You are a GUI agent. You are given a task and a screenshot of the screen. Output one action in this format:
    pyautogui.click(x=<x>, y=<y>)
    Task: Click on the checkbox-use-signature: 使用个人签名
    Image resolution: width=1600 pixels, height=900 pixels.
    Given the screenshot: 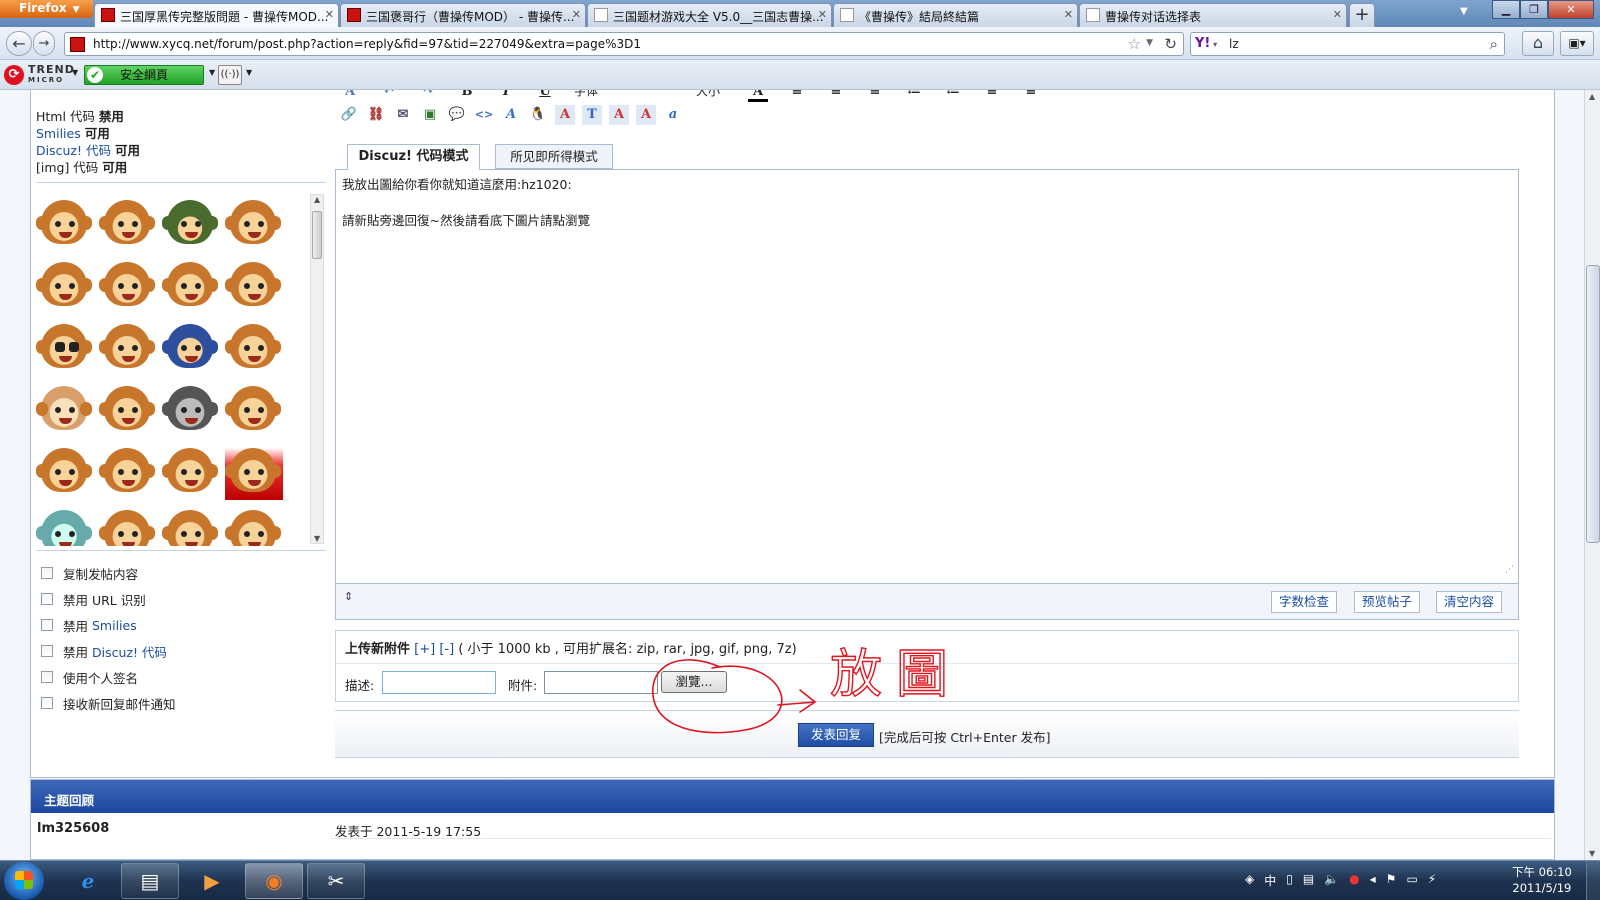 What is the action you would take?
    pyautogui.click(x=108, y=677)
    